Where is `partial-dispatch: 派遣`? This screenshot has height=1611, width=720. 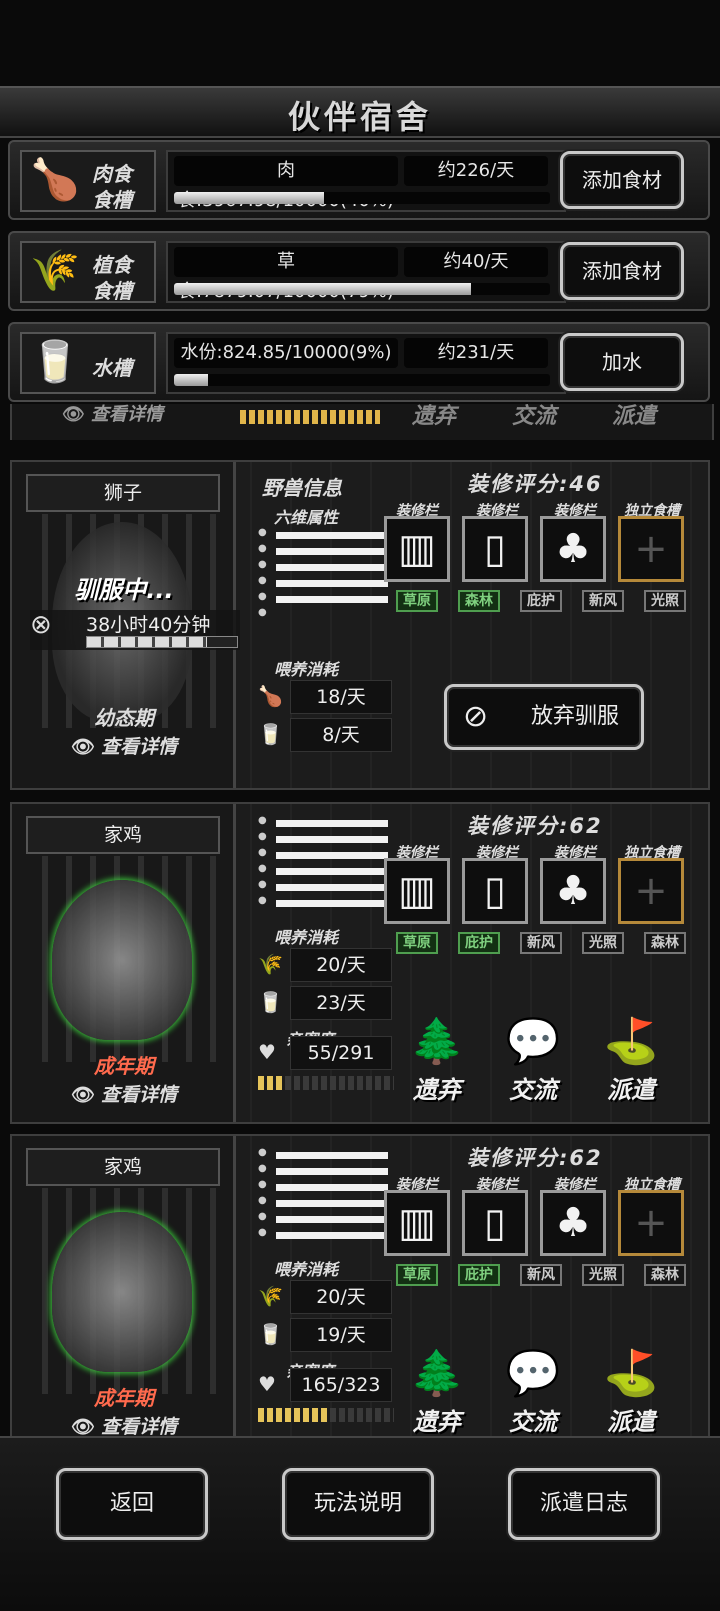 partial-dispatch: 派遣 is located at coordinates (634, 417).